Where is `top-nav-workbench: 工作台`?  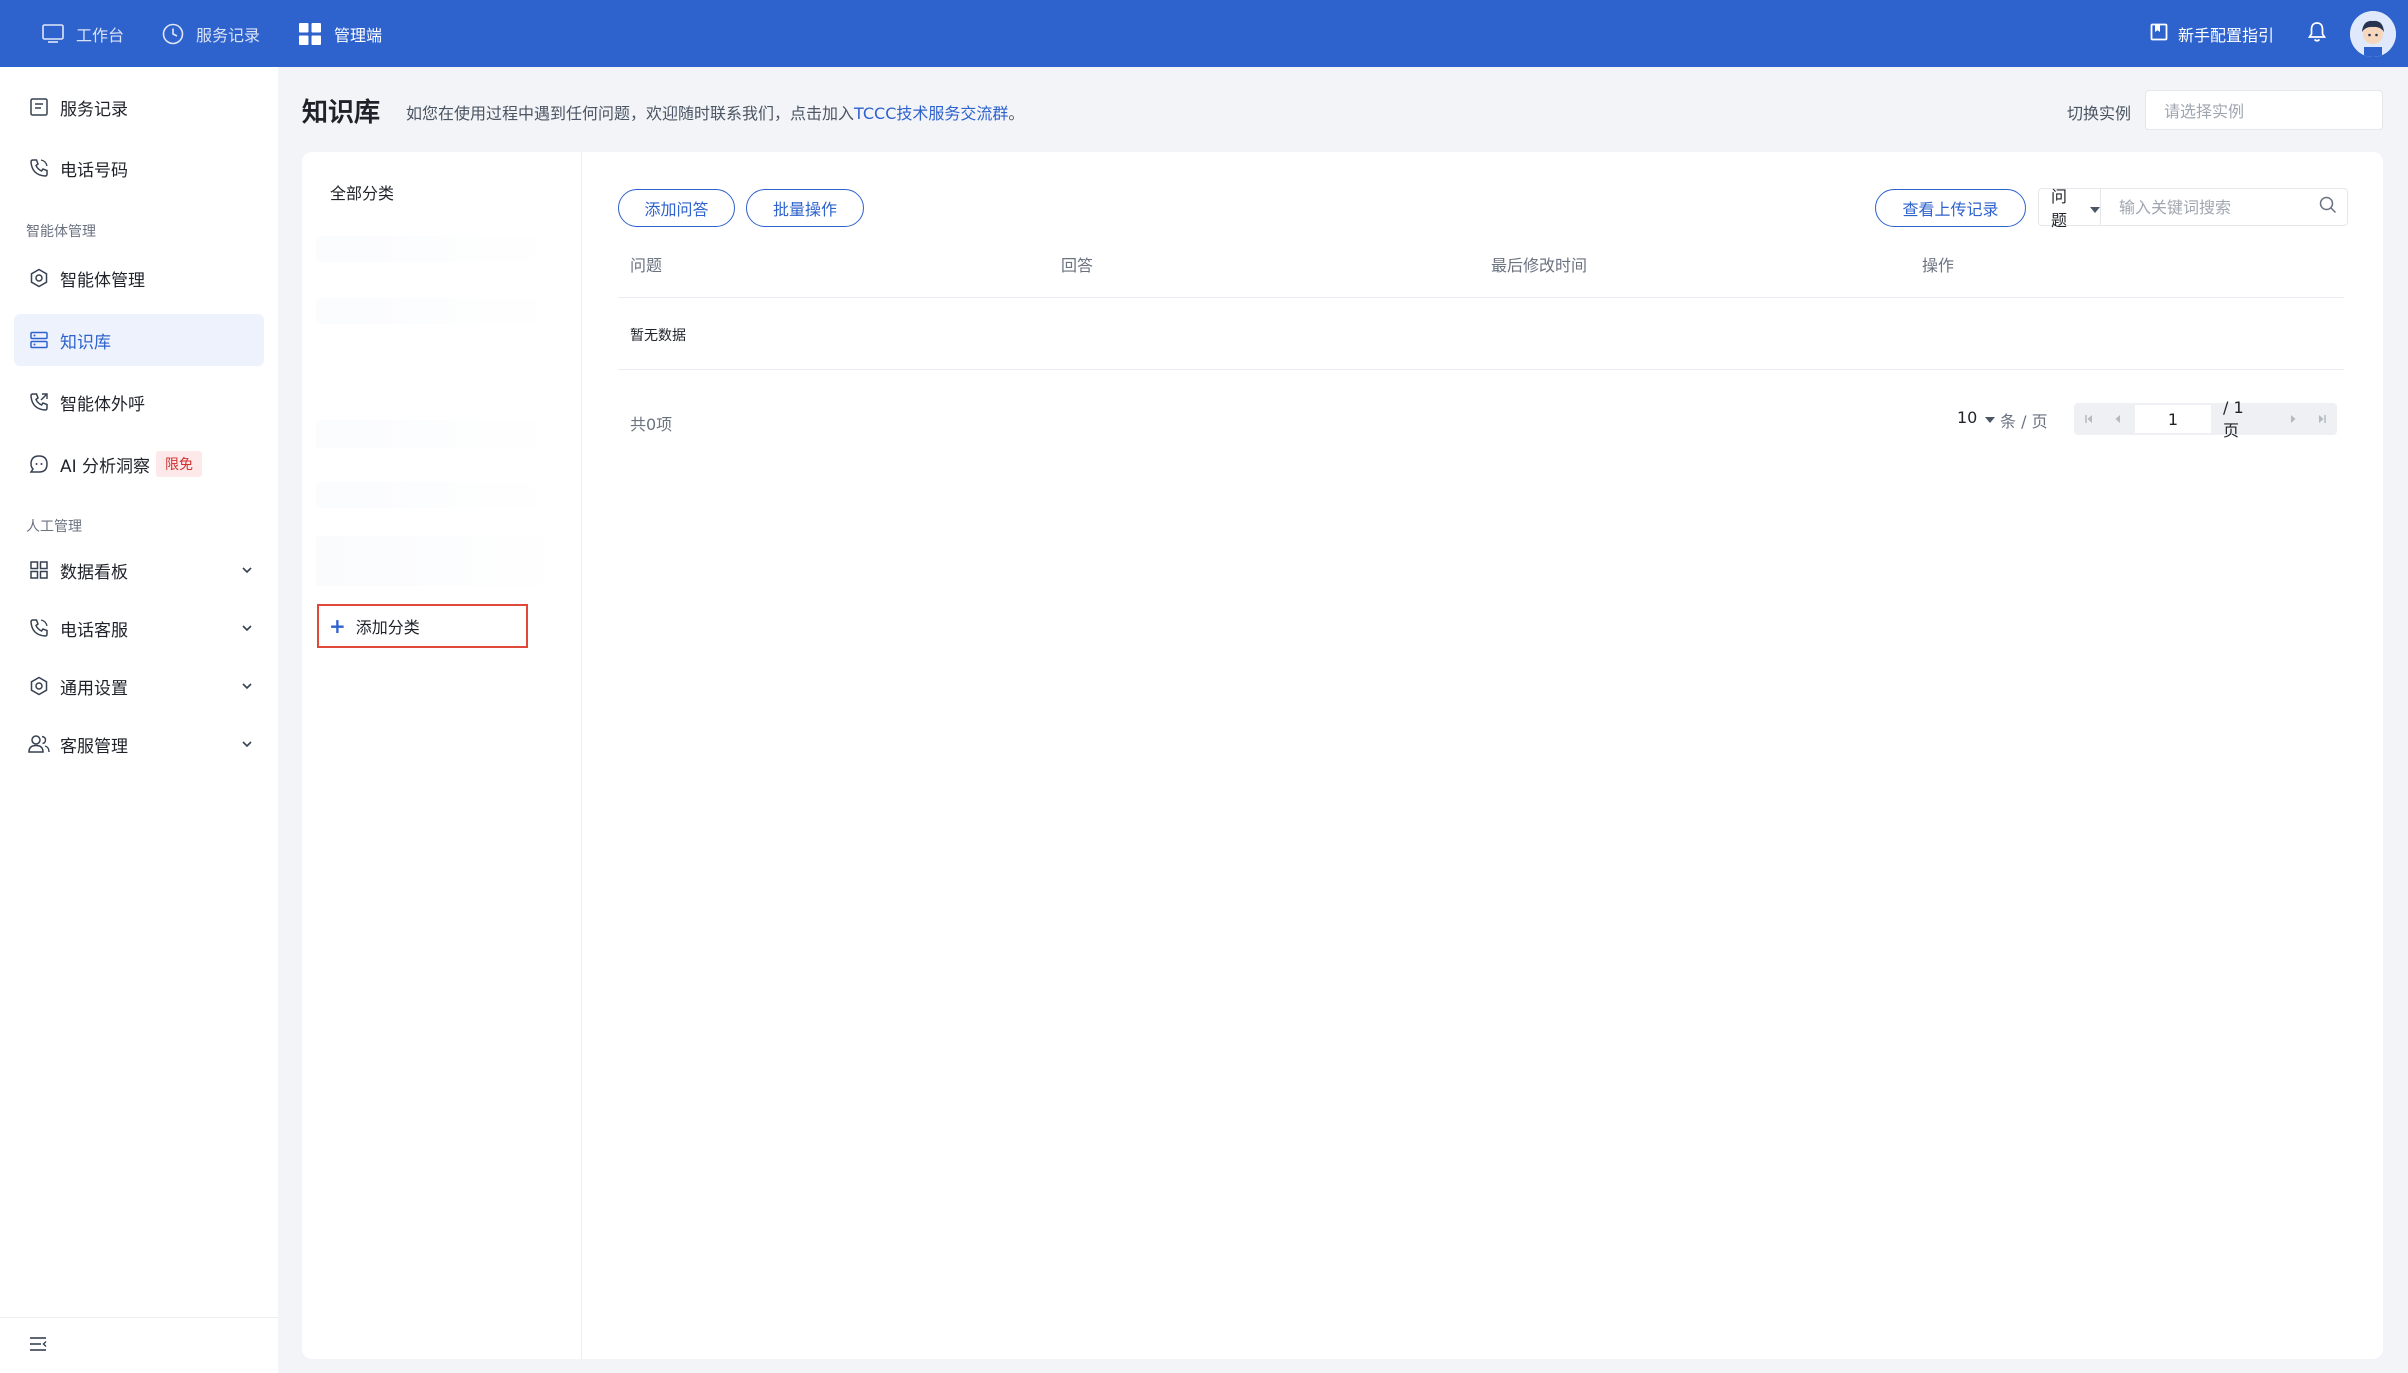 top-nav-workbench: 工作台 is located at coordinates (83, 34).